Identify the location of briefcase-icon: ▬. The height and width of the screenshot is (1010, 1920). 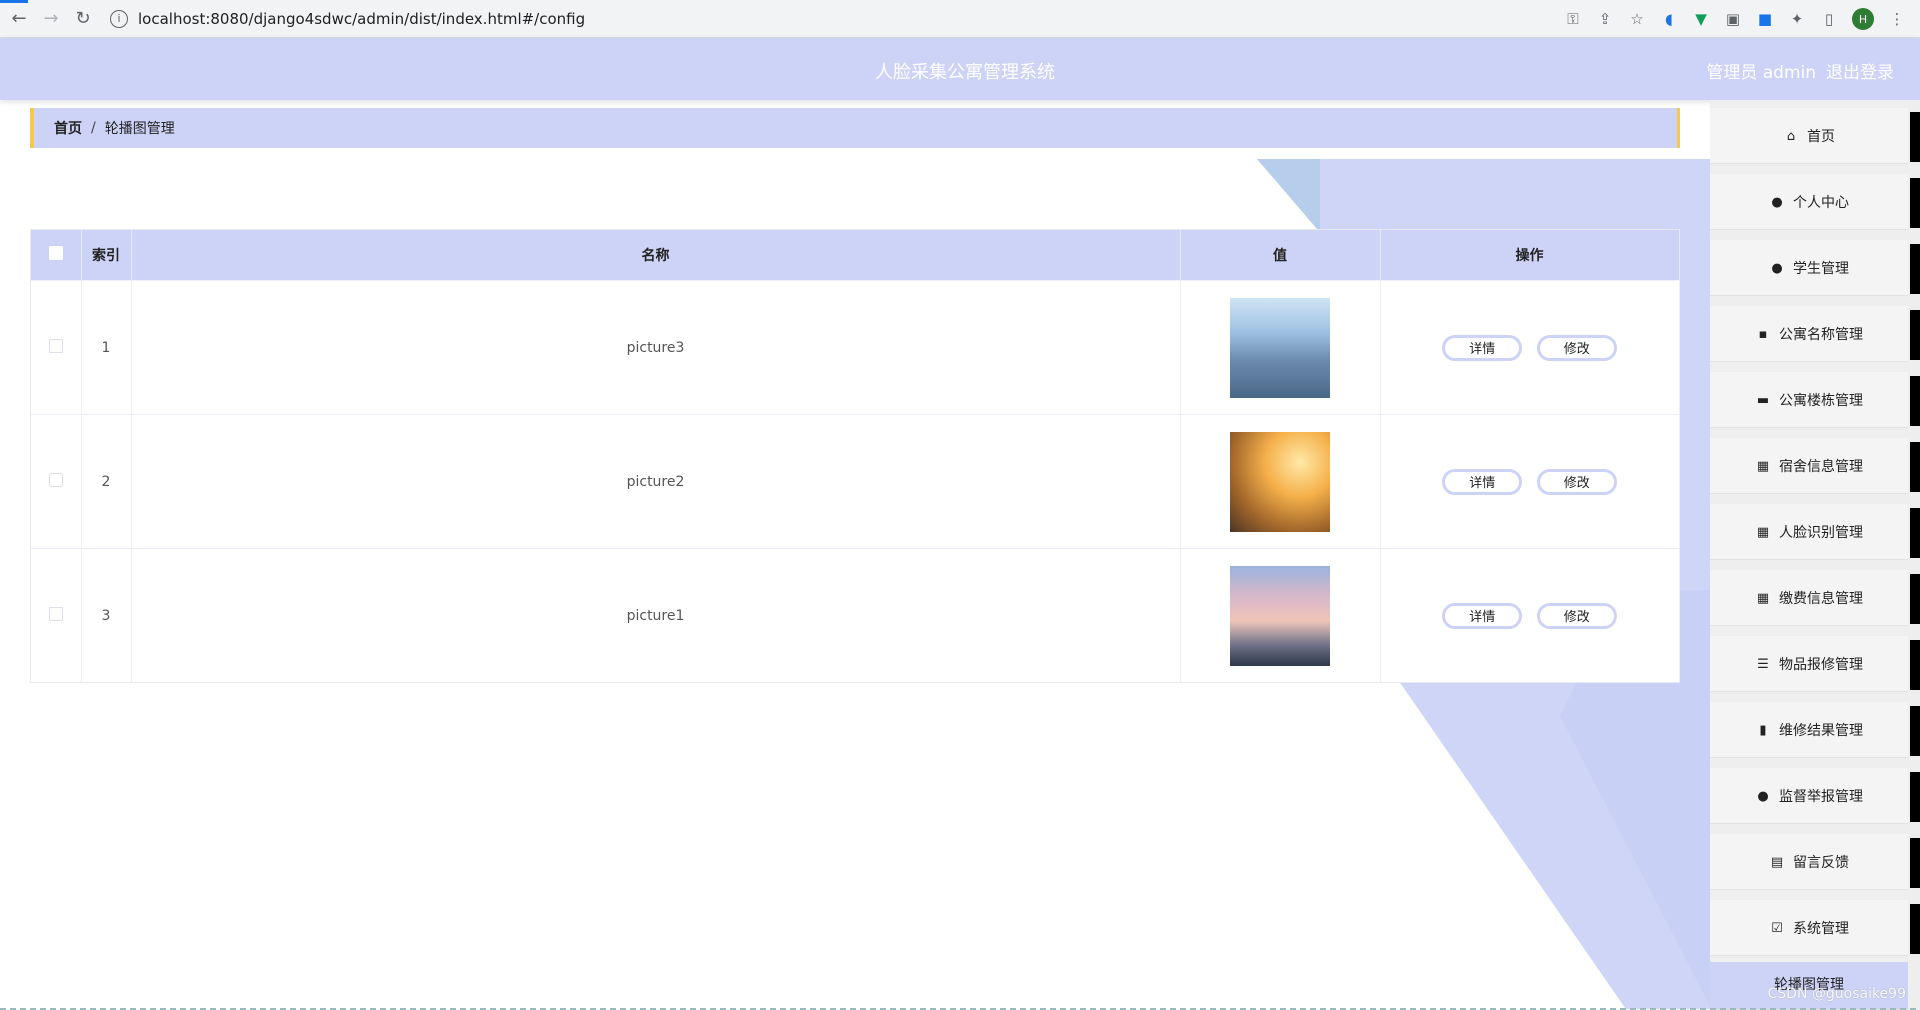
(1763, 400).